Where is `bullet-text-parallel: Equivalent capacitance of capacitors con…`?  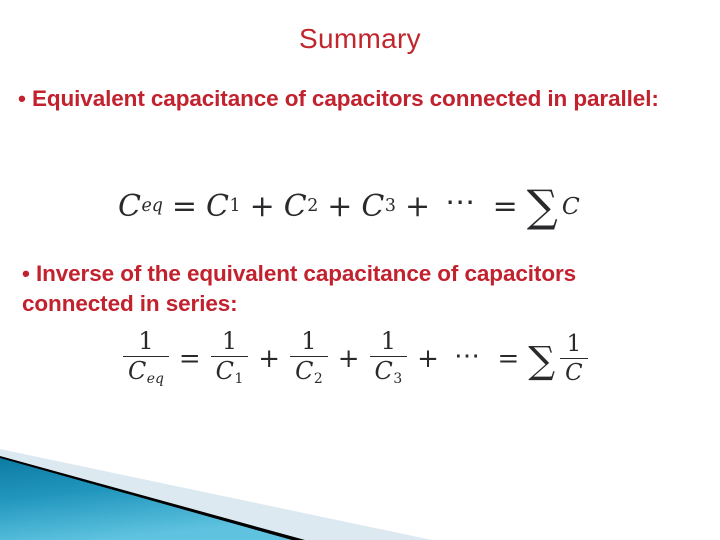 bullet-text-parallel: Equivalent capacitance of capacitors con… is located at coordinates (345, 98).